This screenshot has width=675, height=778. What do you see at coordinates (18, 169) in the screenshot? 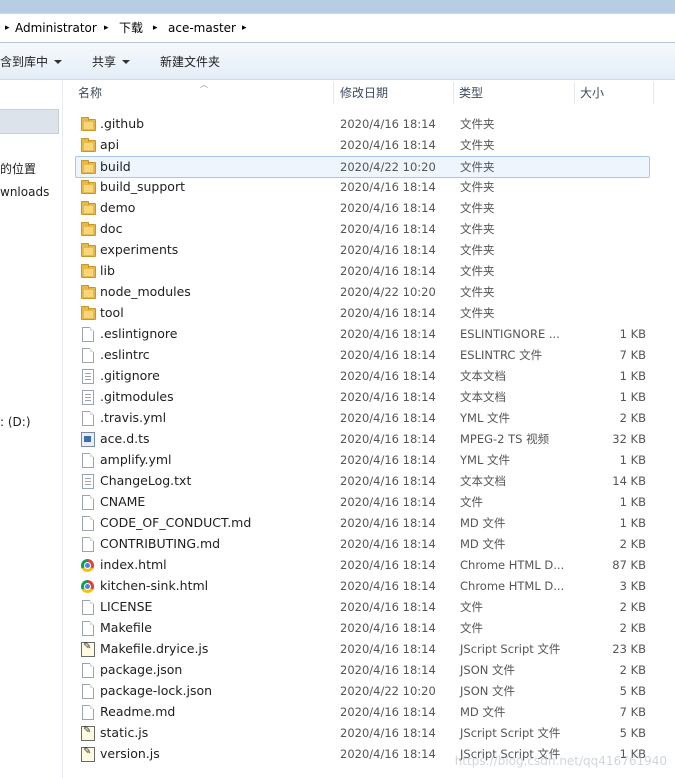
I see `nav-item-recent-places: 的位置` at bounding box center [18, 169].